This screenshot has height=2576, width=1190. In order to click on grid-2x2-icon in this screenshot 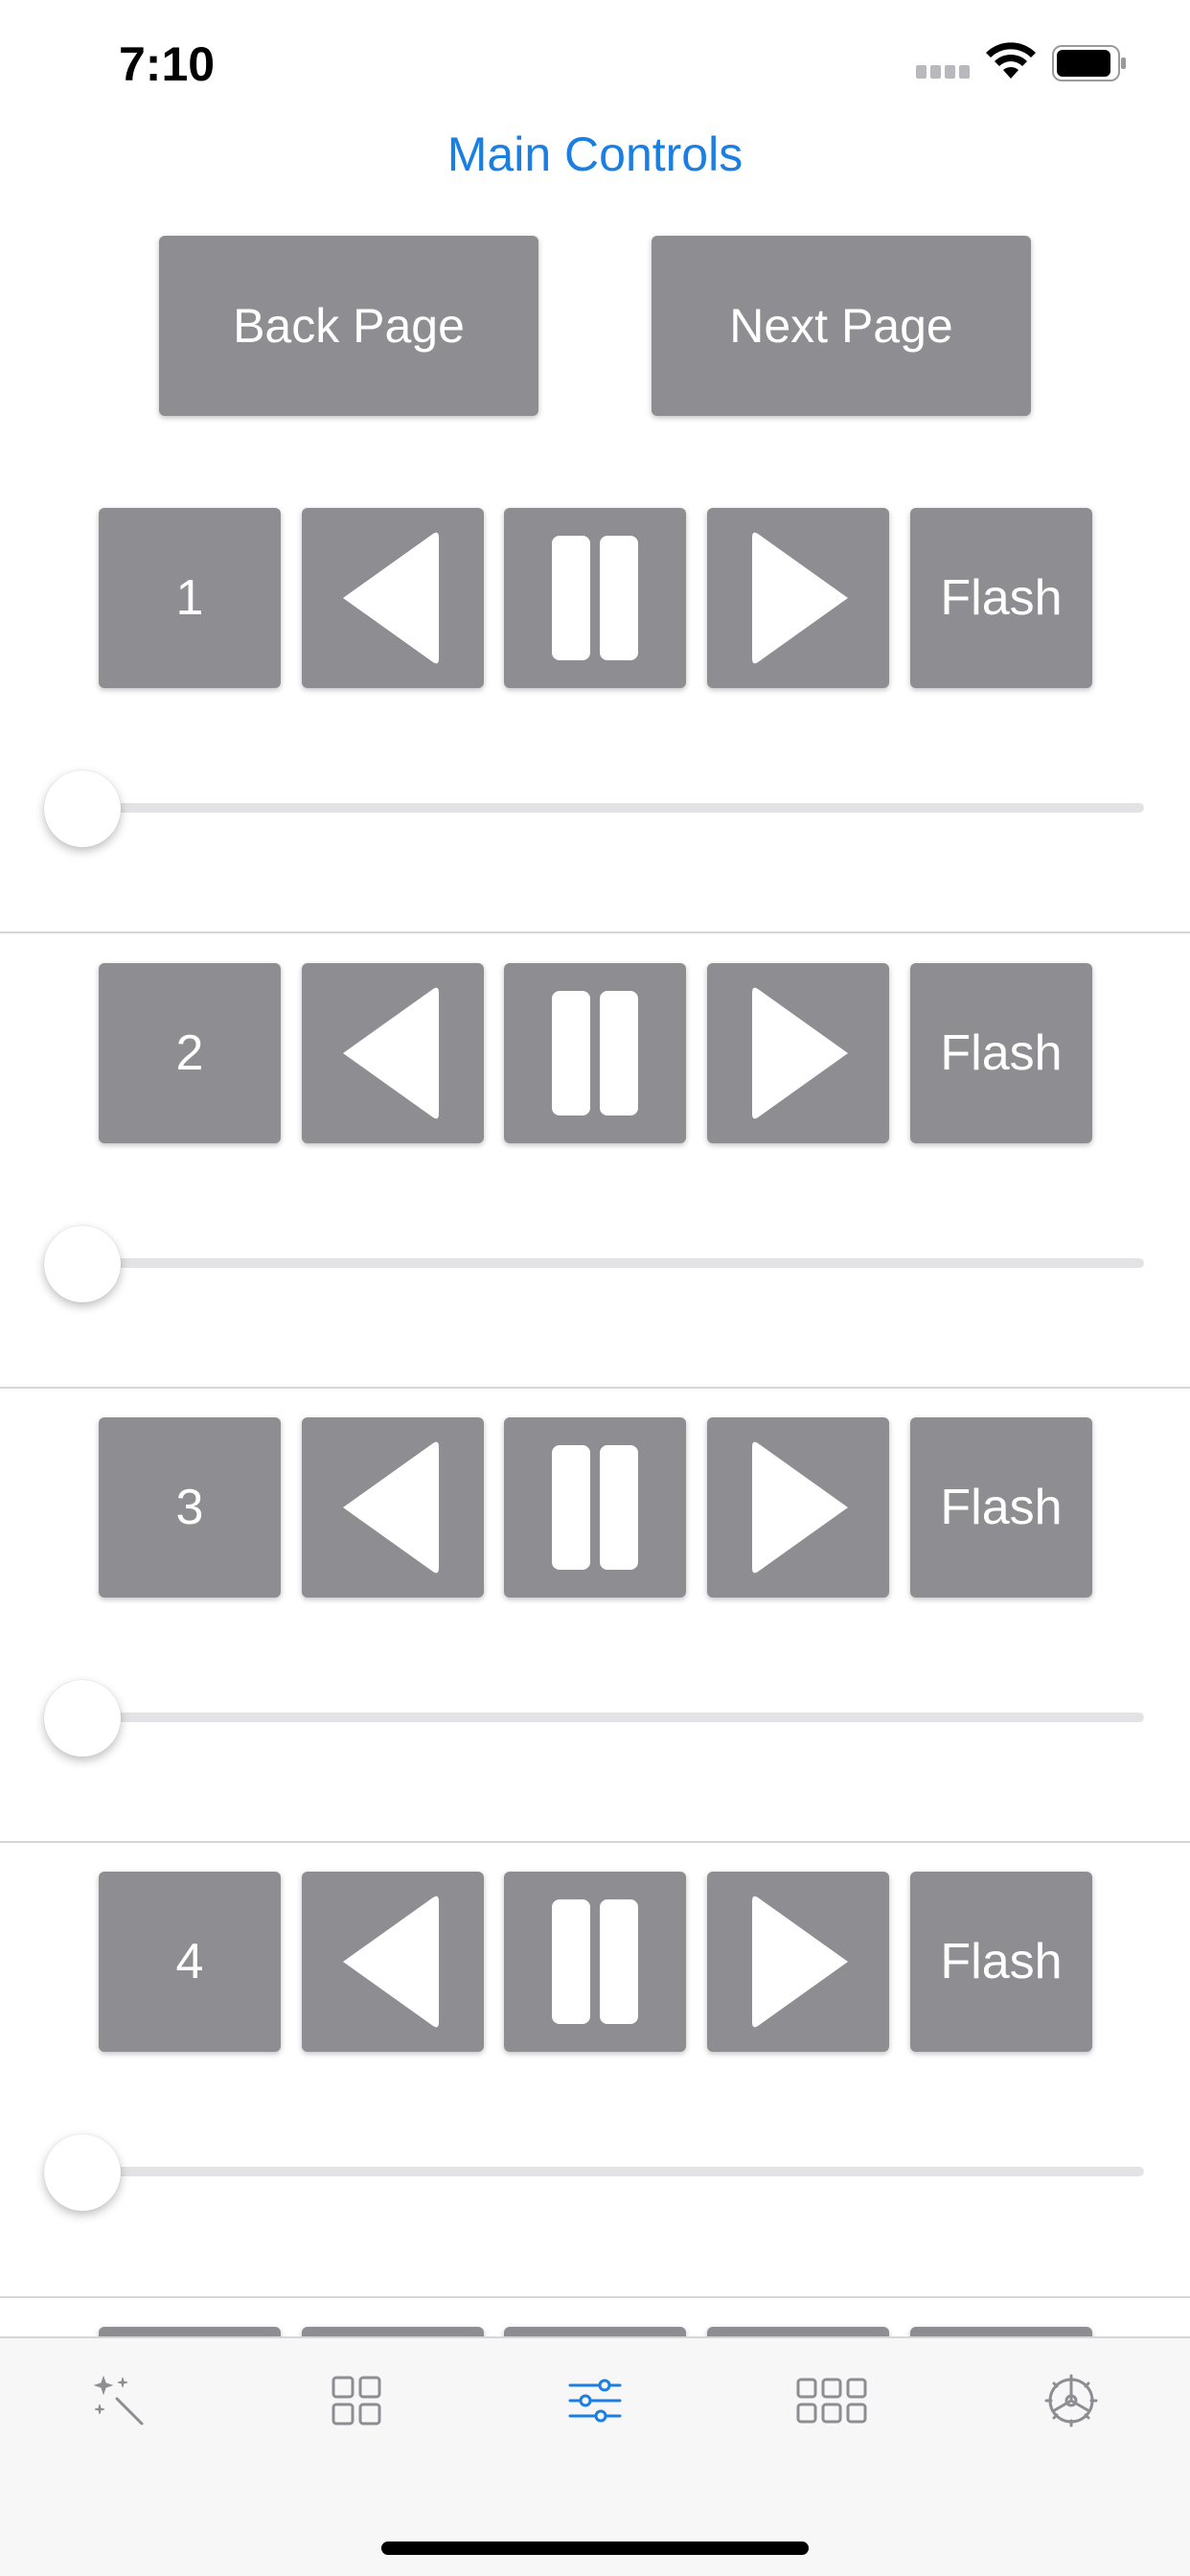, I will do `click(357, 2401)`.